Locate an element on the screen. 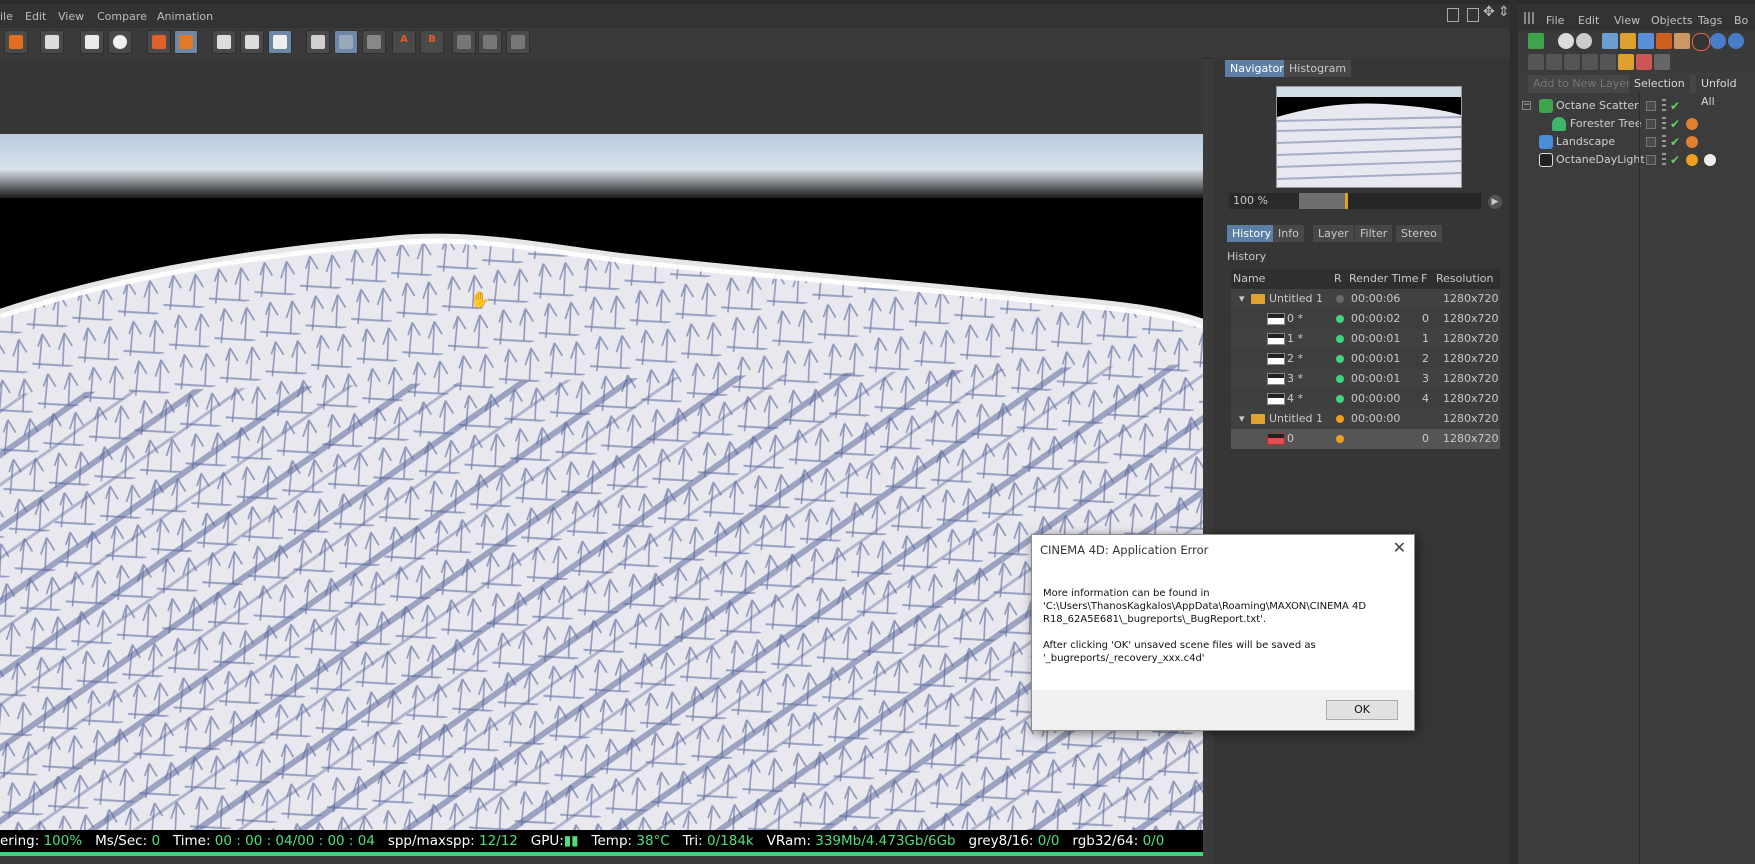 This screenshot has height=864, width=1755. object-row: − Octane Scatter ✔ is located at coordinates (1636, 106).